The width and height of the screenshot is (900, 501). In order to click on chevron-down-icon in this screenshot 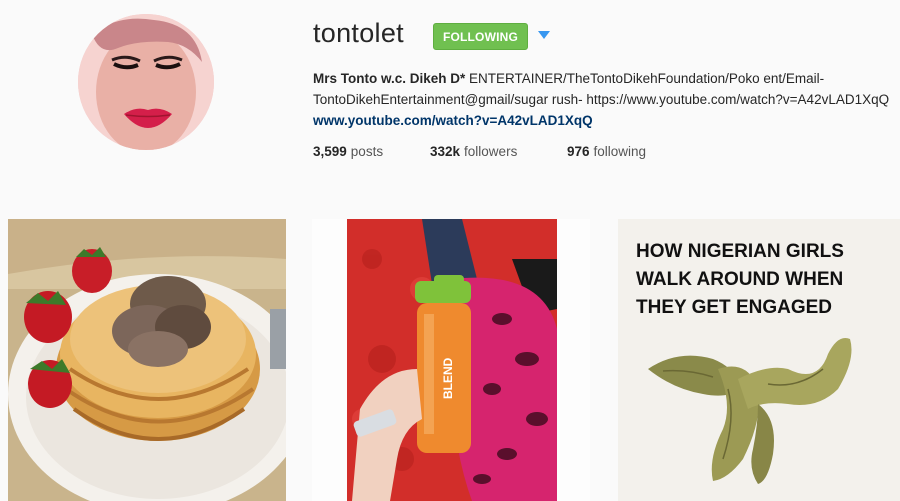, I will do `click(544, 35)`.